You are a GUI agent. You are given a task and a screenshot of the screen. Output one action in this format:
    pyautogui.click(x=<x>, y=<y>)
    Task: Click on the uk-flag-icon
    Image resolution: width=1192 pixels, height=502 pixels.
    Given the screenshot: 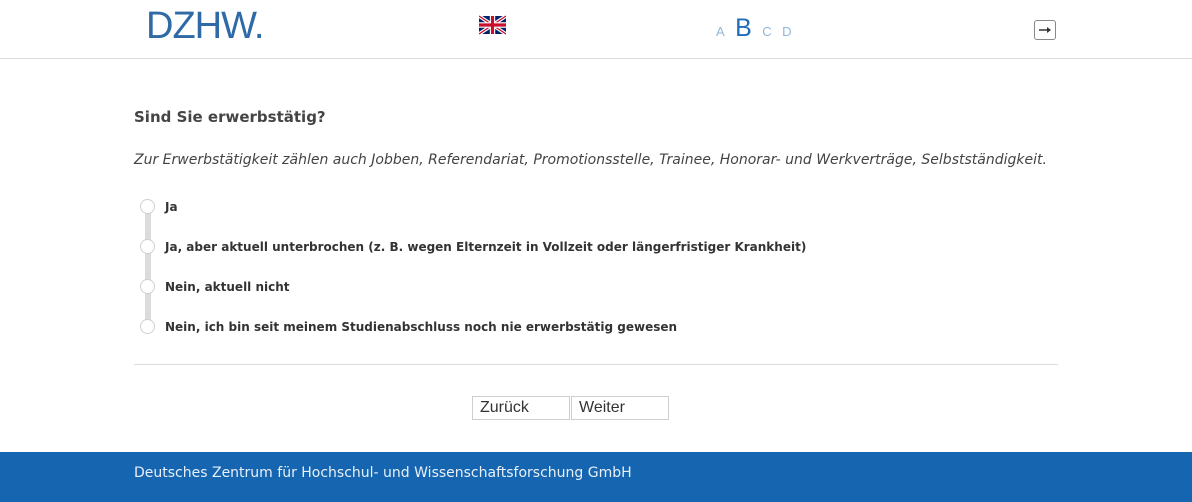 What is the action you would take?
    pyautogui.click(x=492, y=25)
    